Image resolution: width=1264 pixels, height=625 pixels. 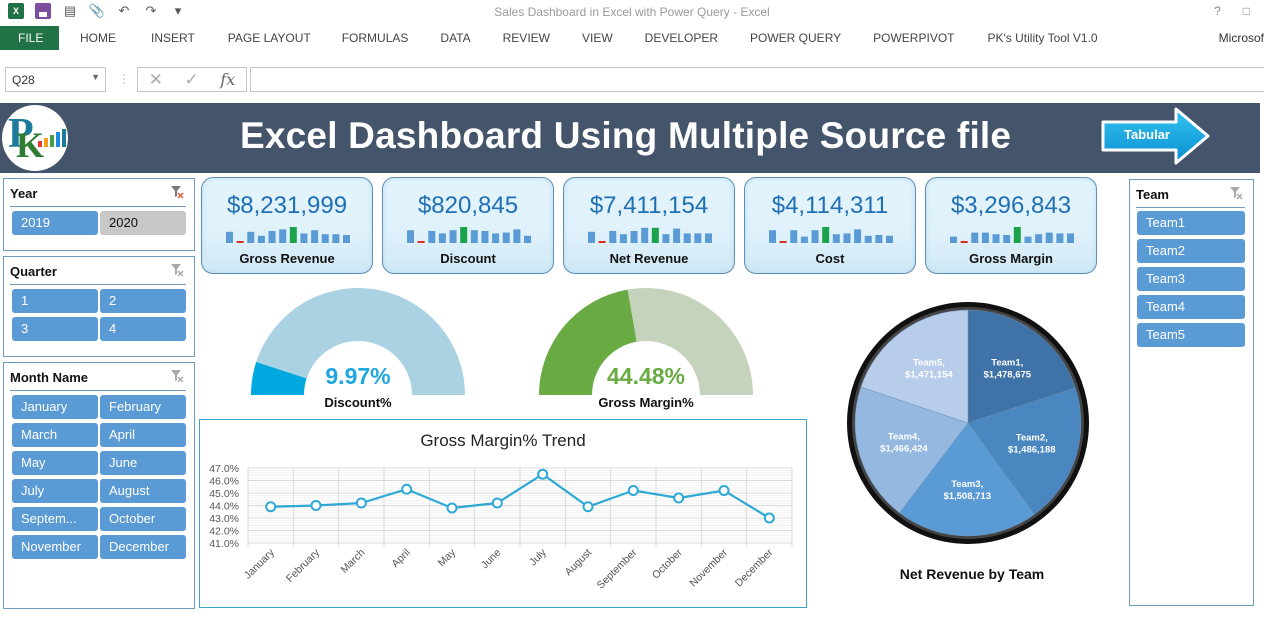 I want to click on ribbon-tab-formulas: FORMULAS, so click(x=375, y=38).